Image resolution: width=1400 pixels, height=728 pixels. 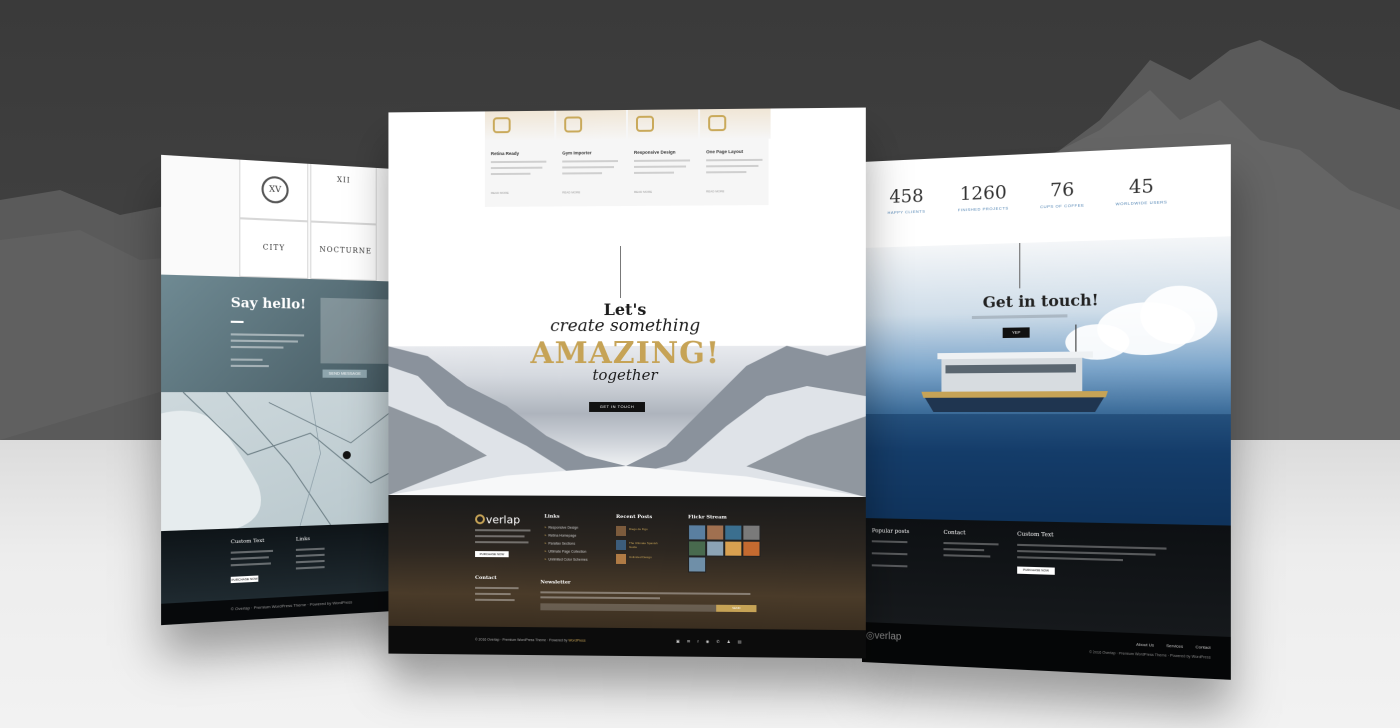 What do you see at coordinates (237, 322) in the screenshot?
I see `title-underline` at bounding box center [237, 322].